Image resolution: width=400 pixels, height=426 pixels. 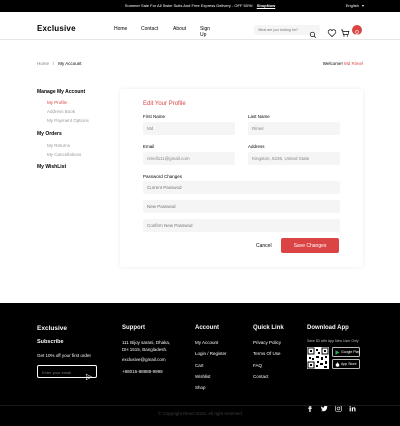 What do you see at coordinates (64, 355) in the screenshot?
I see `subscribe-text: Get 10% off your first order` at bounding box center [64, 355].